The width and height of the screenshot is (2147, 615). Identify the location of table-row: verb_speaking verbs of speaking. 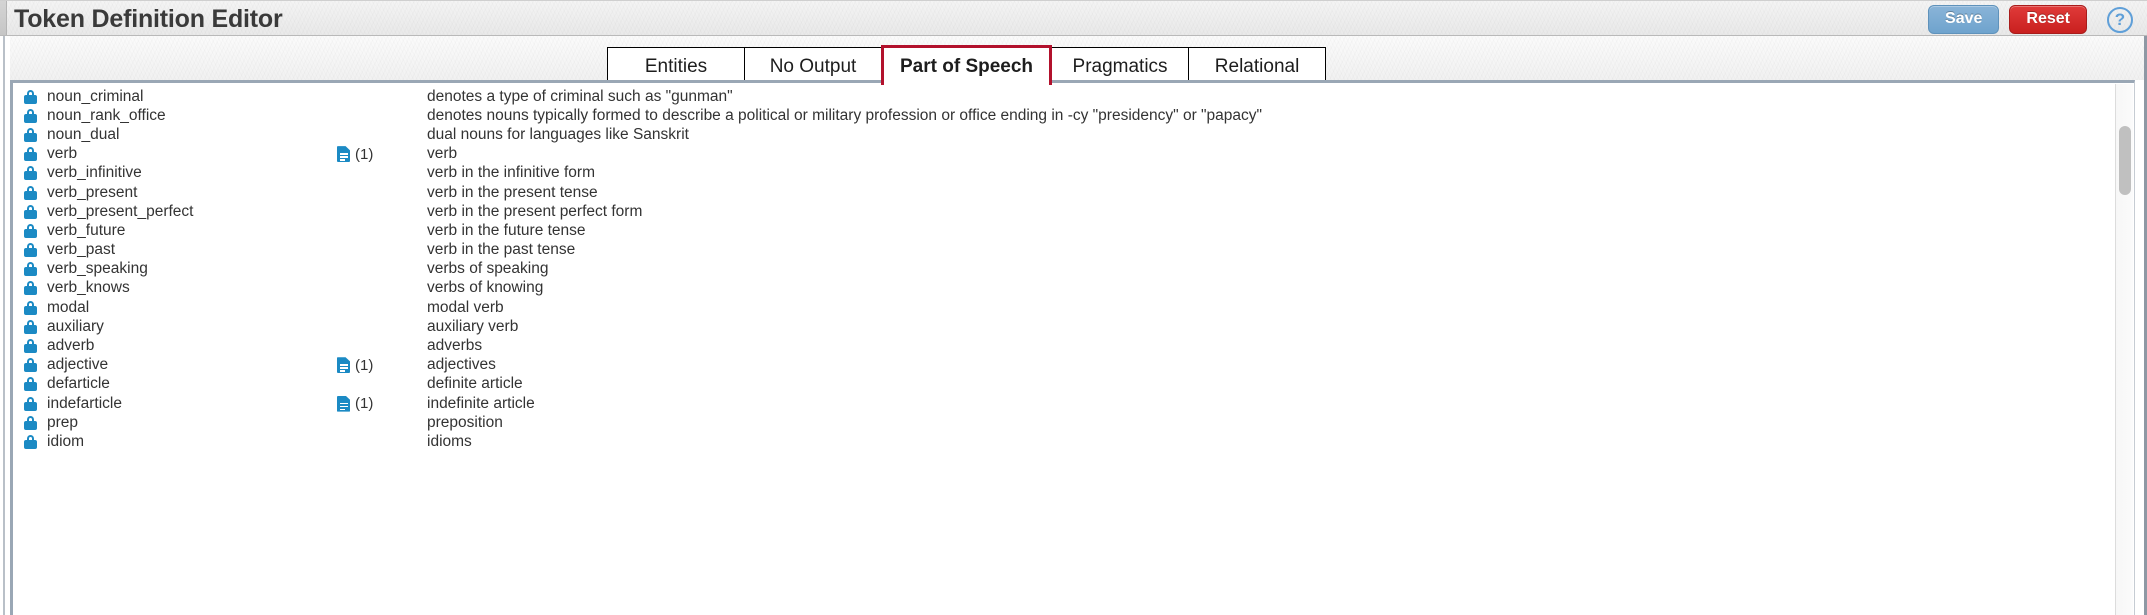
(1040, 269).